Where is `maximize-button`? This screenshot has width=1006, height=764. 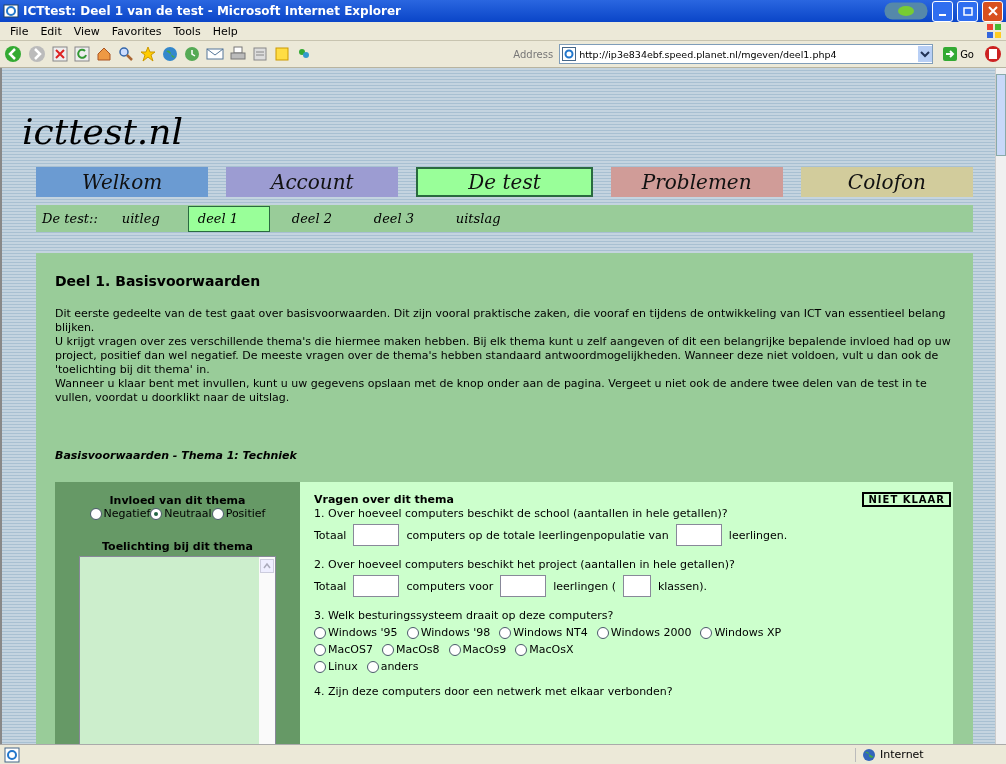 maximize-button is located at coordinates (967, 11).